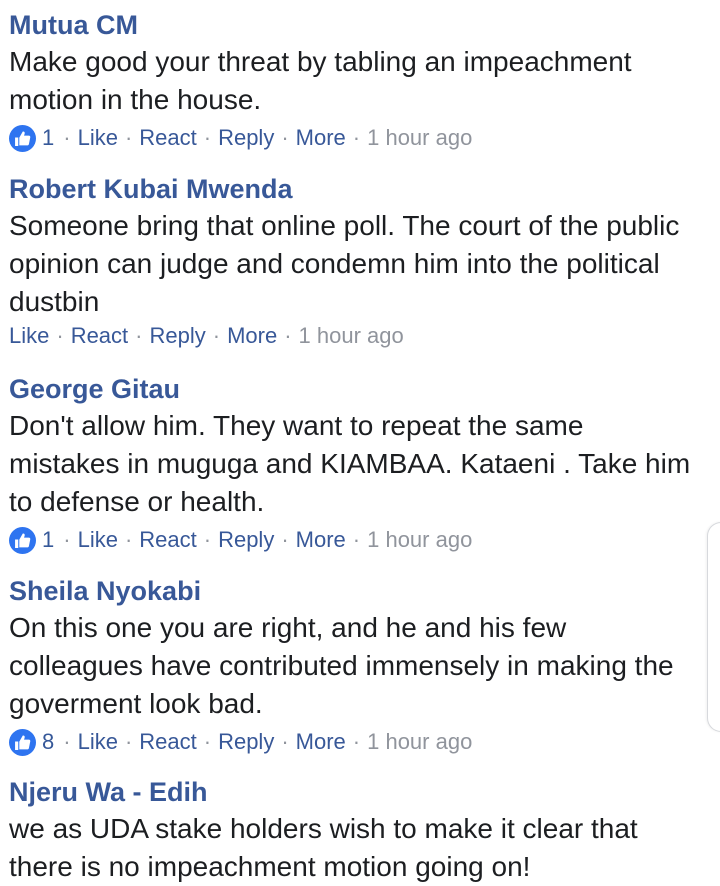  I want to click on comment-author: George Gitau, so click(354, 389).